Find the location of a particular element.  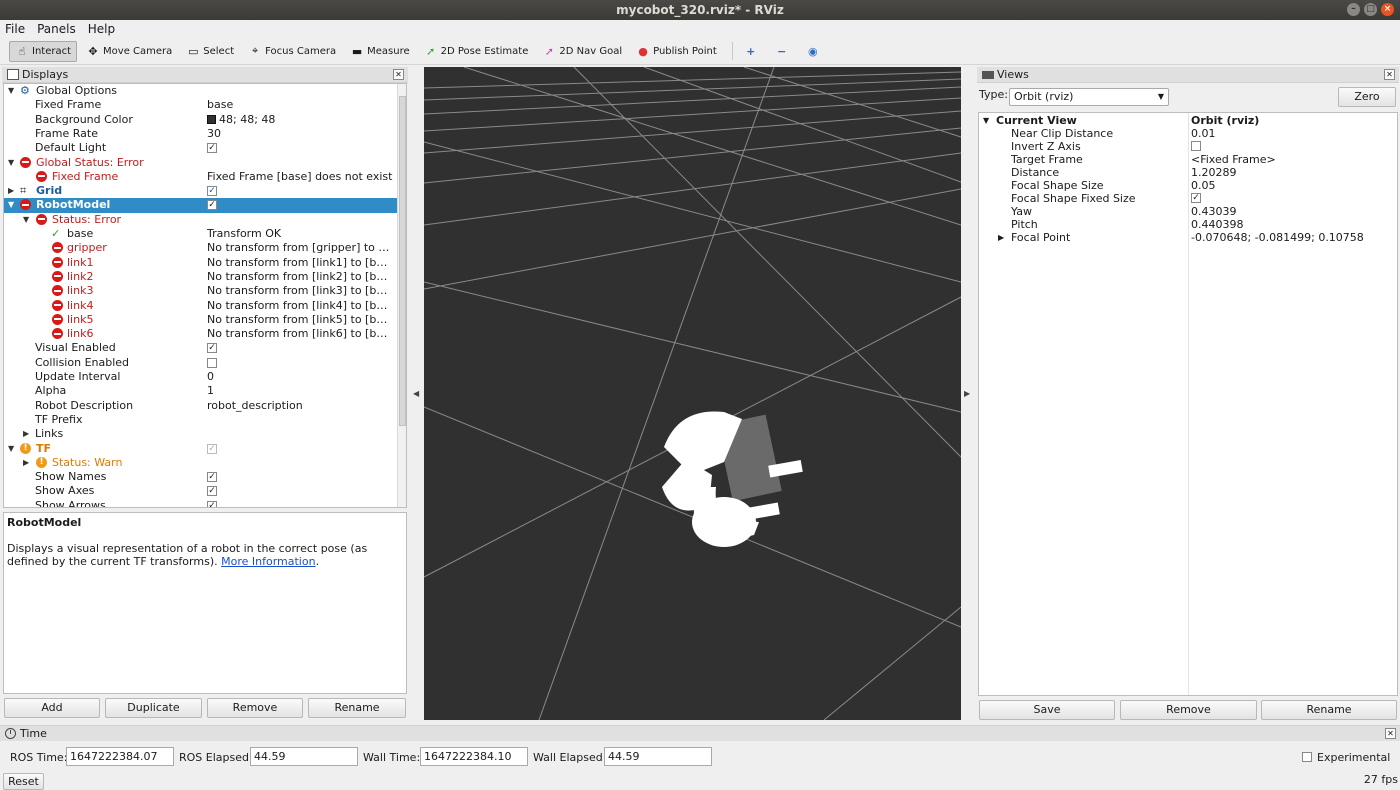

displays-scrollbar is located at coordinates (401, 295).